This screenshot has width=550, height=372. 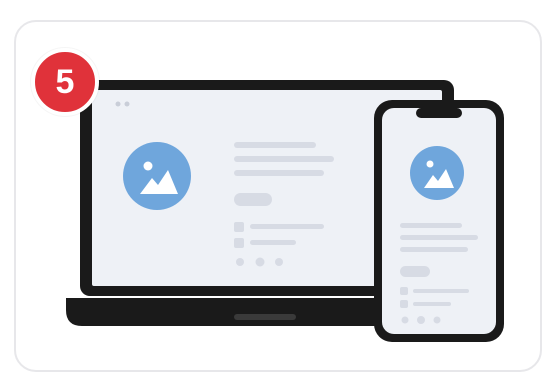 I want to click on step-number-badge: 5, so click(x=65, y=82).